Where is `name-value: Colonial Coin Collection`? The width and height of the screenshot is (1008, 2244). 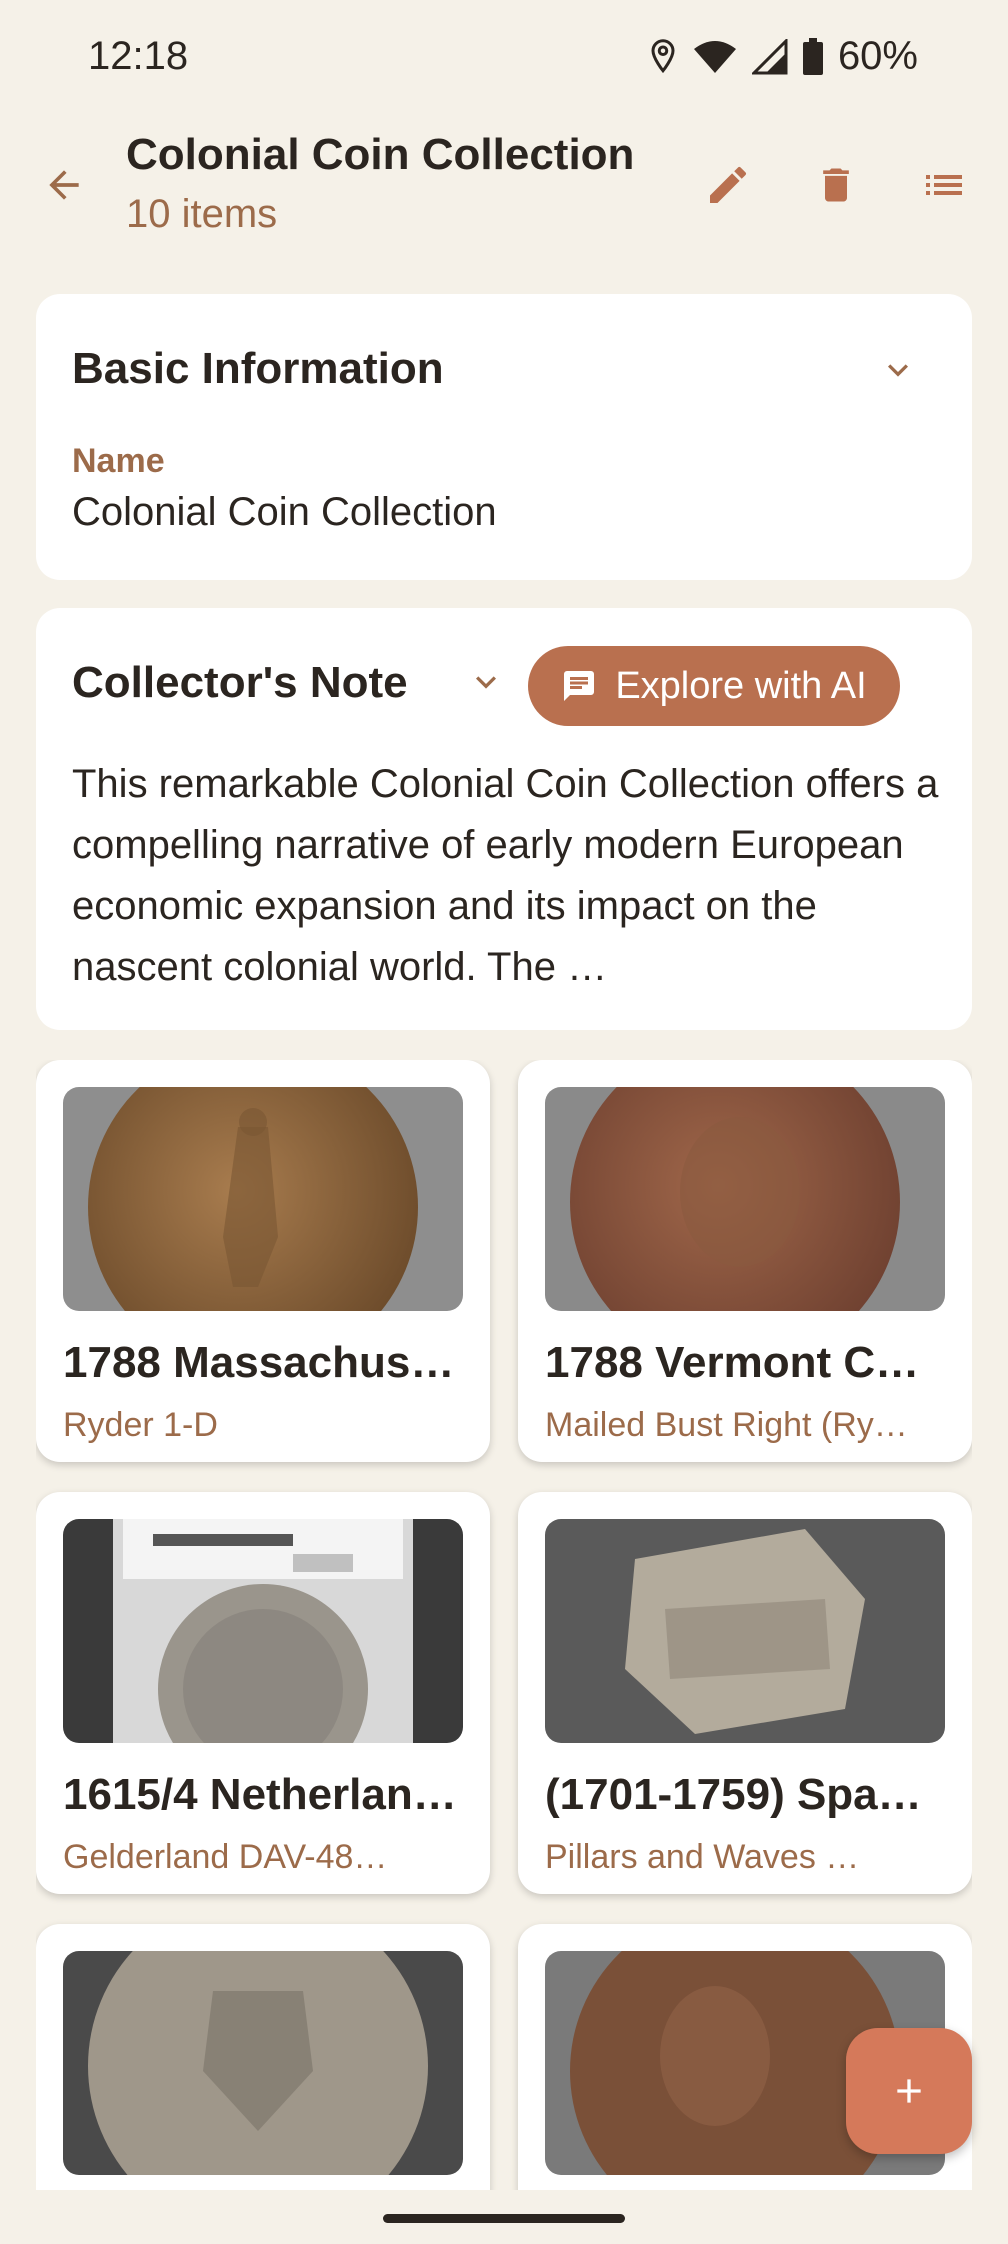 name-value: Colonial Coin Collection is located at coordinates (284, 512).